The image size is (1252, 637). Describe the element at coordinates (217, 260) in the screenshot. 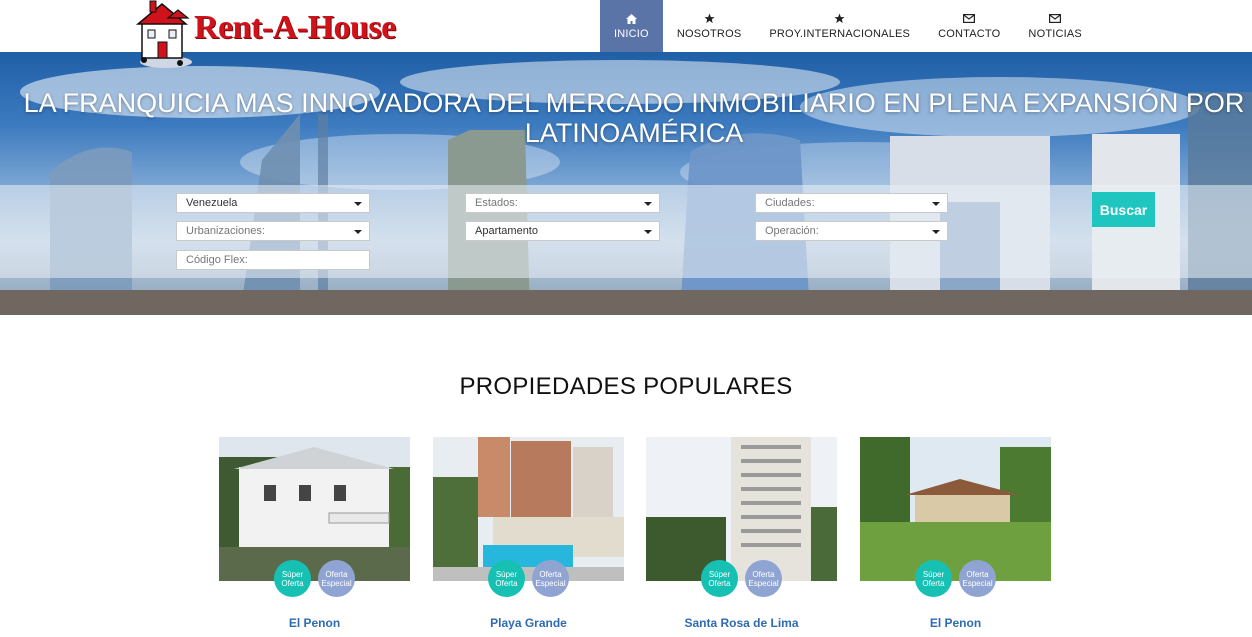

I see `codigo-flex-placeholder: Código Flex:` at that location.